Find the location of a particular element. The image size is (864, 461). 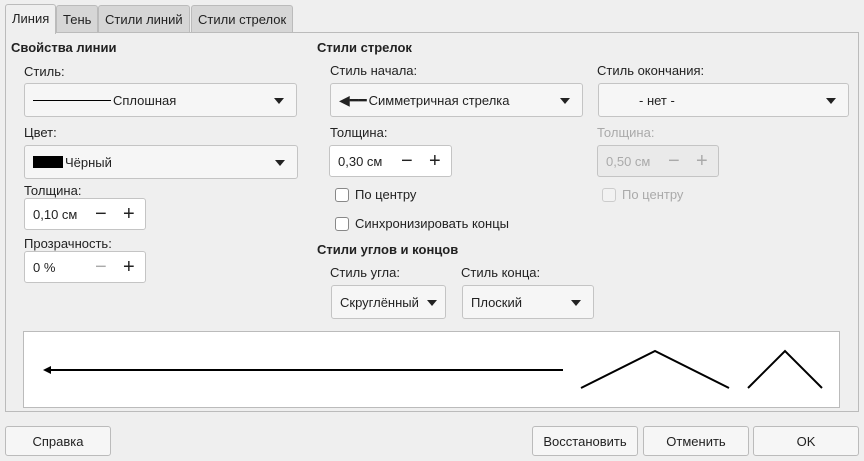

width-label: Толщина: is located at coordinates (53, 190).